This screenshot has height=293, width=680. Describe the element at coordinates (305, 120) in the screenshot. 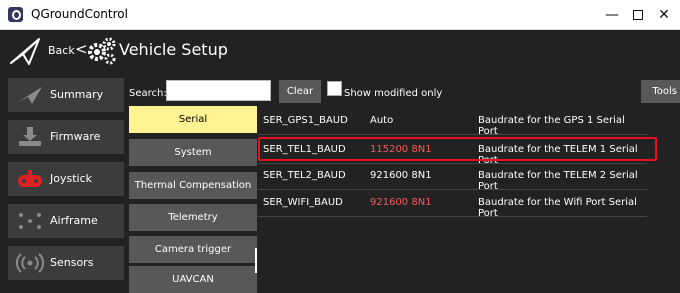

I see `param-name: SER_GPS1_BAUD` at that location.